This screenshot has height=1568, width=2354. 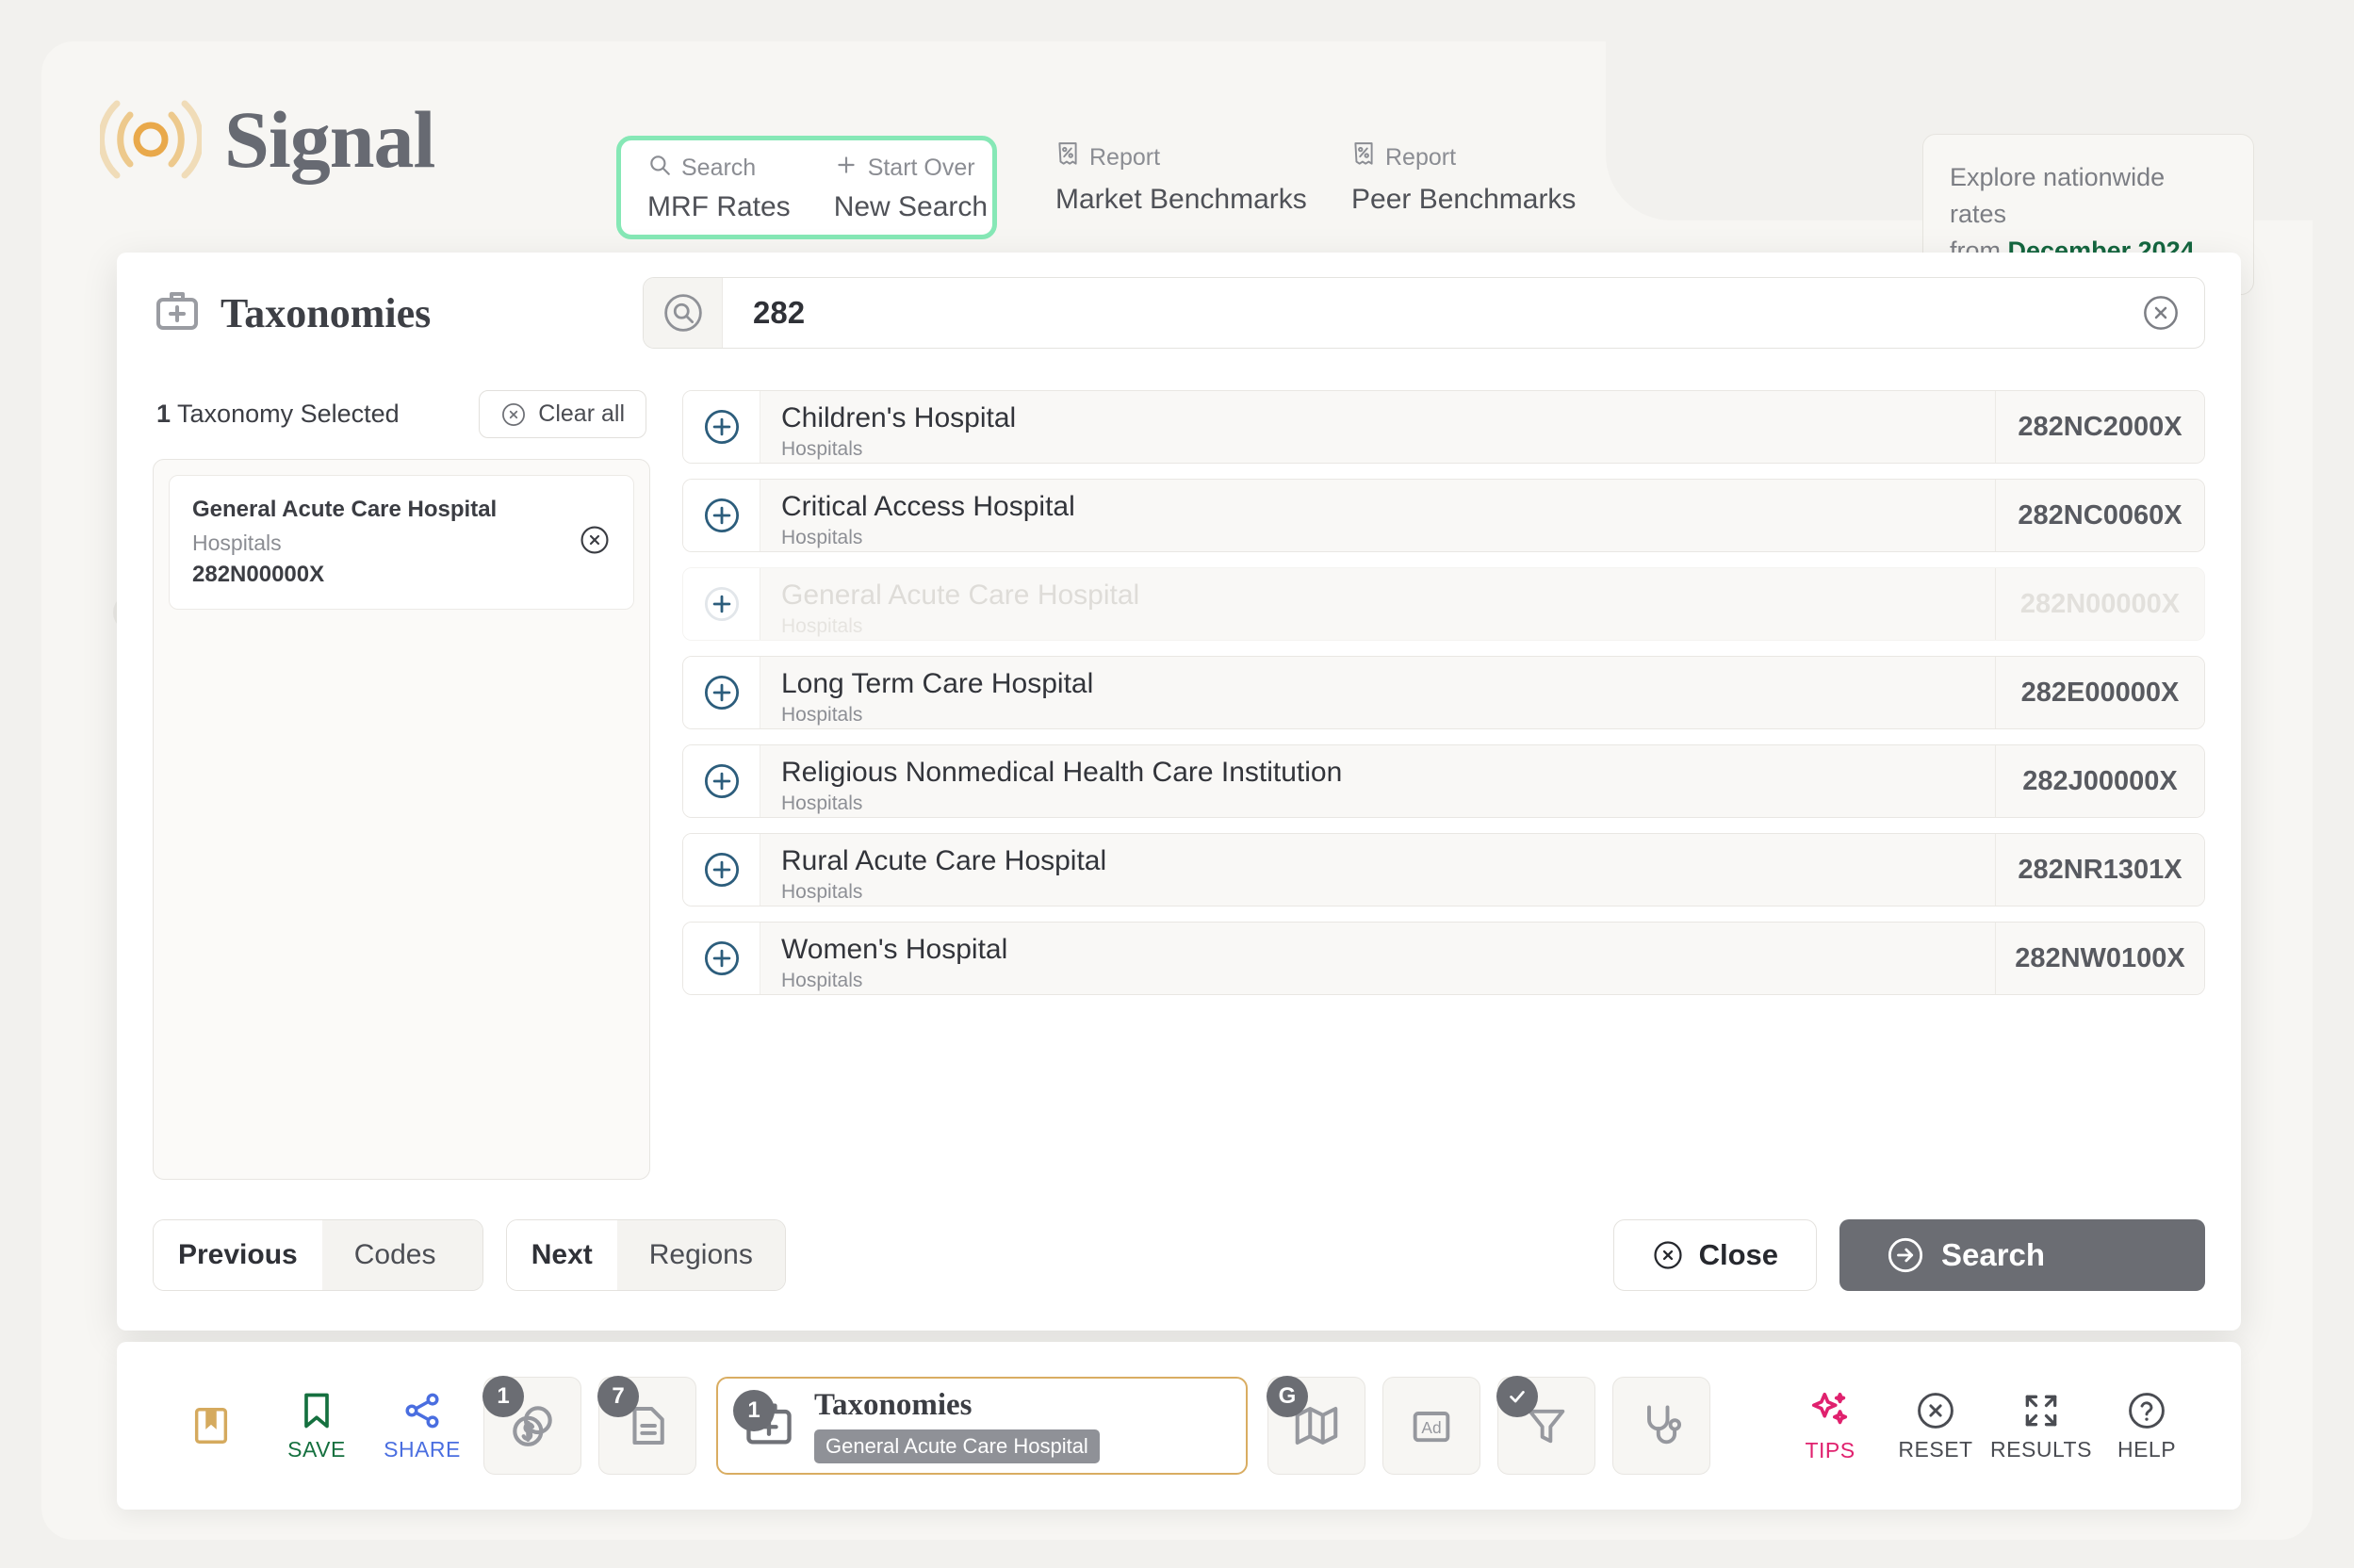 I want to click on save-button: SAVE, so click(x=316, y=1426).